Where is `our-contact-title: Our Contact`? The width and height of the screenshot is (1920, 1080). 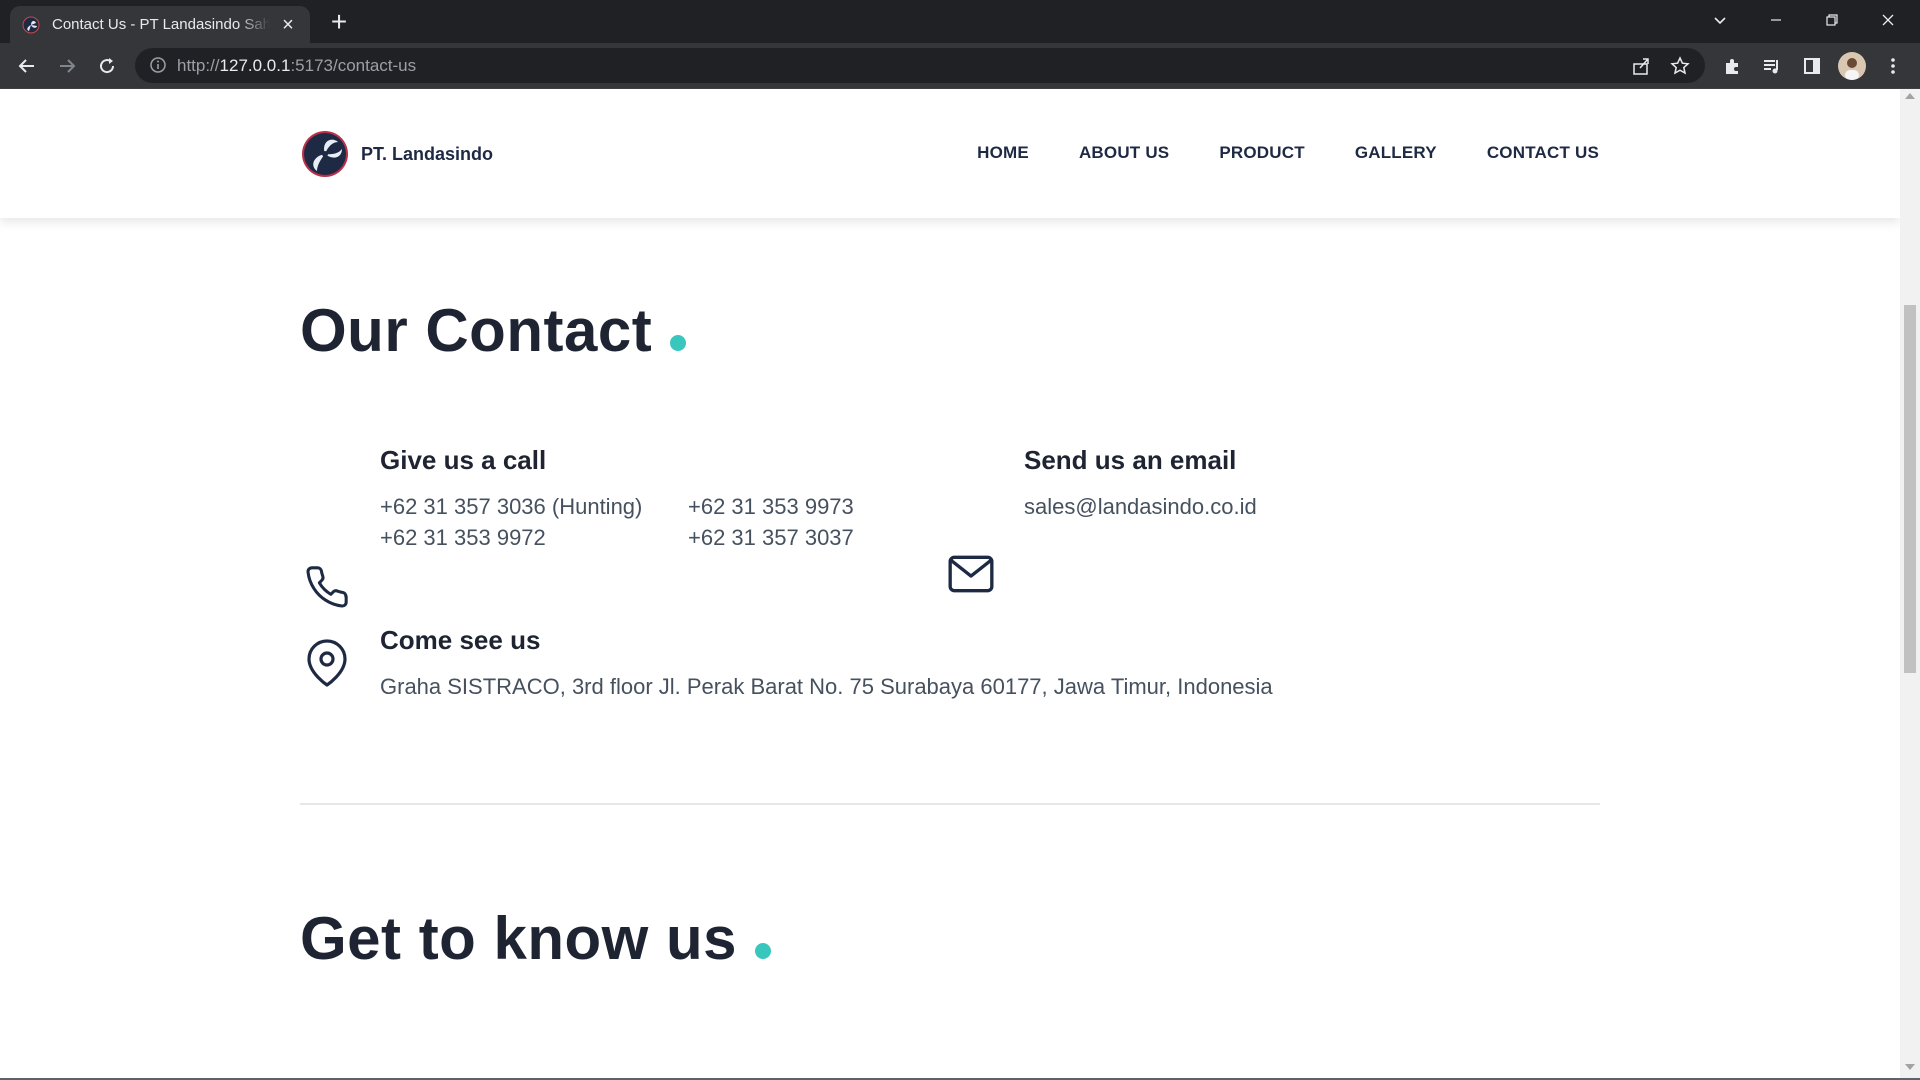
our-contact-title: Our Contact is located at coordinates (493, 330).